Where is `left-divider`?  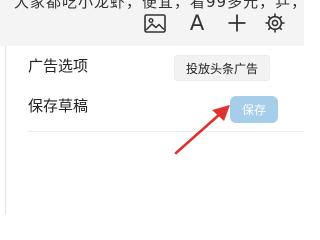 left-divider is located at coordinates (5, 130).